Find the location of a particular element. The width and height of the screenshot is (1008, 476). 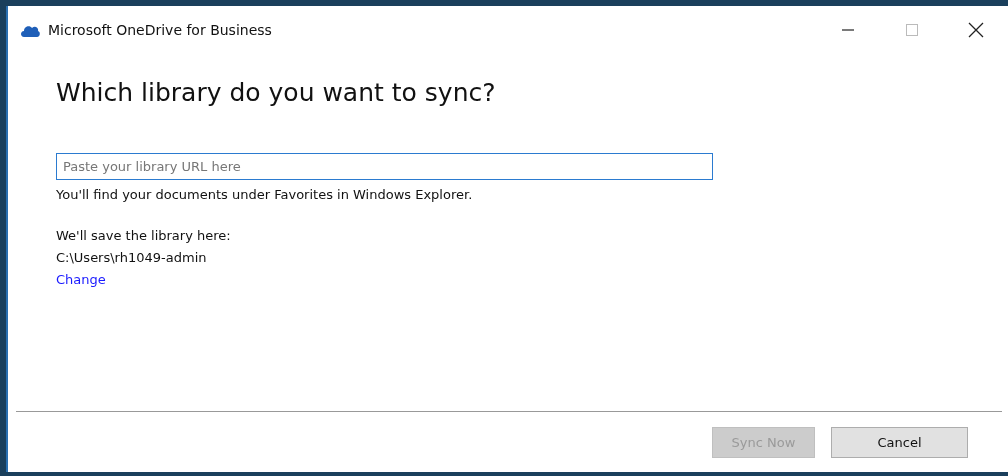

save-path: C:\Users\rh1049-admin is located at coordinates (132, 258).